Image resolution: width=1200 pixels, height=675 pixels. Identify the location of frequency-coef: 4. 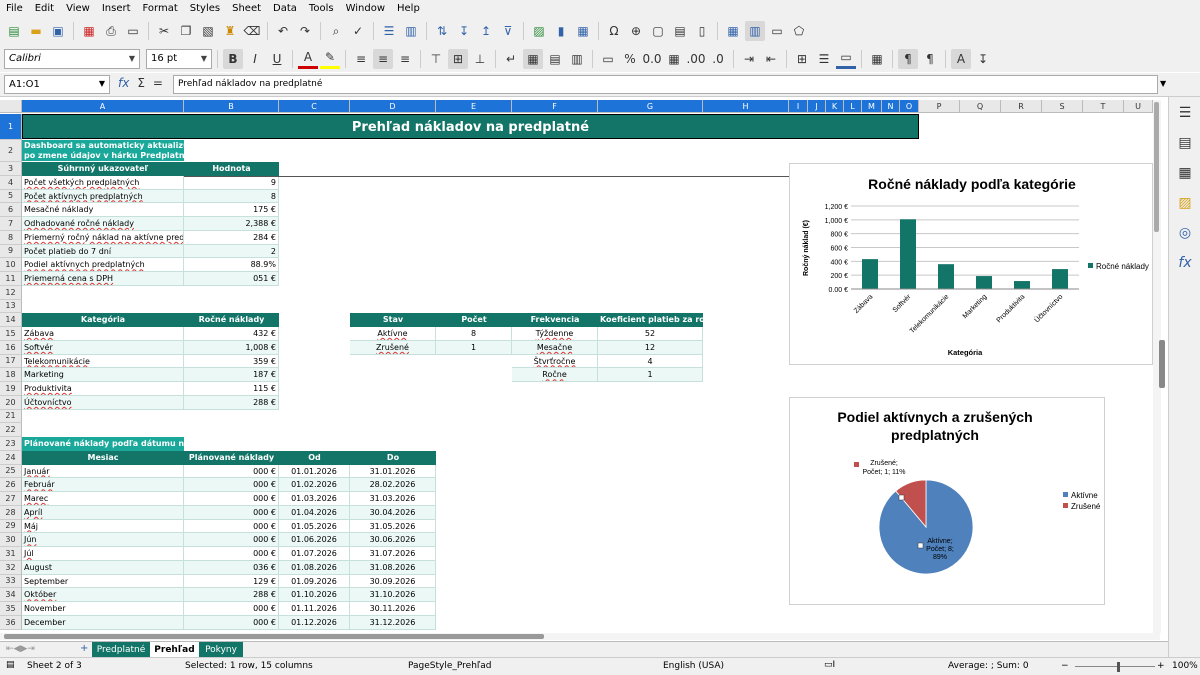
(650, 361).